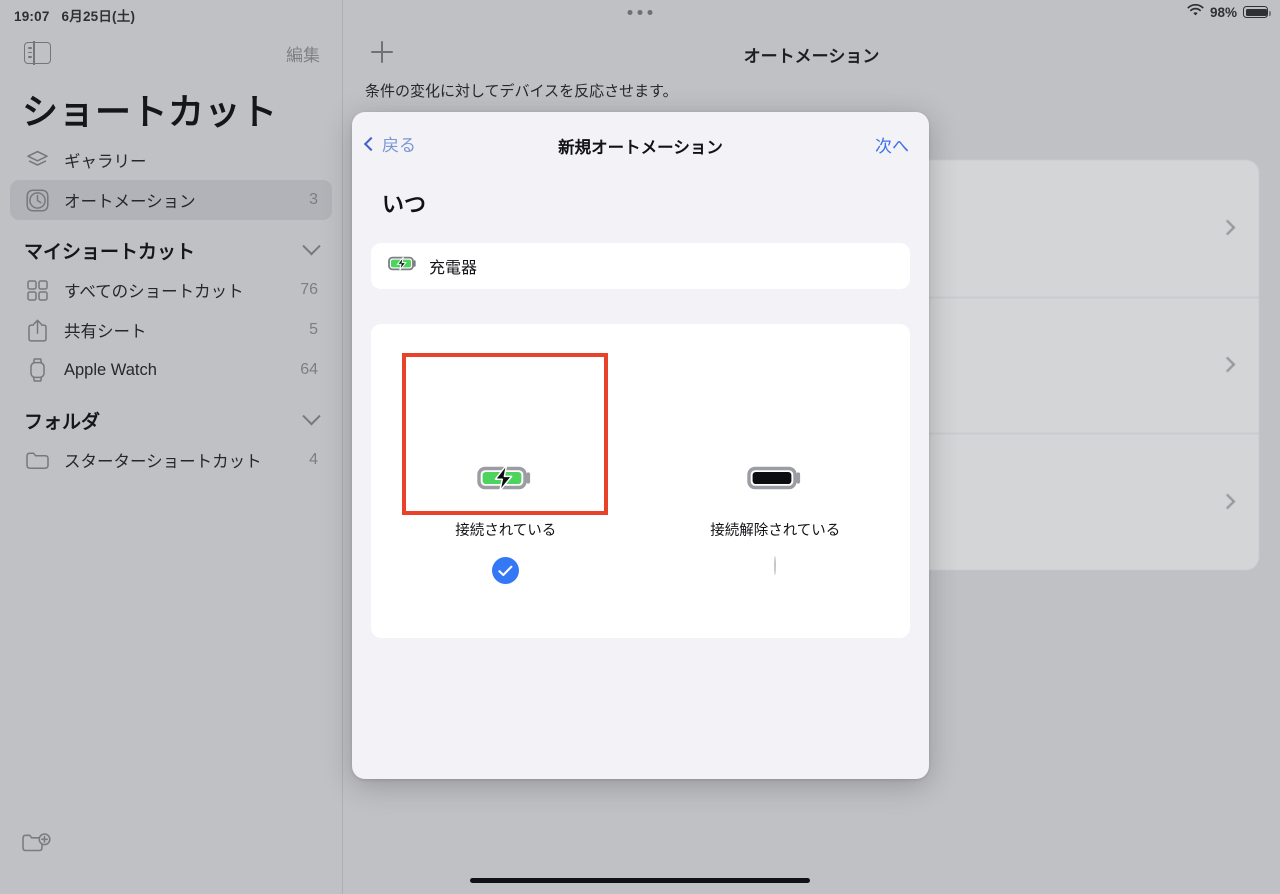  I want to click on option-disconnected: 接続解除されている, so click(776, 481).